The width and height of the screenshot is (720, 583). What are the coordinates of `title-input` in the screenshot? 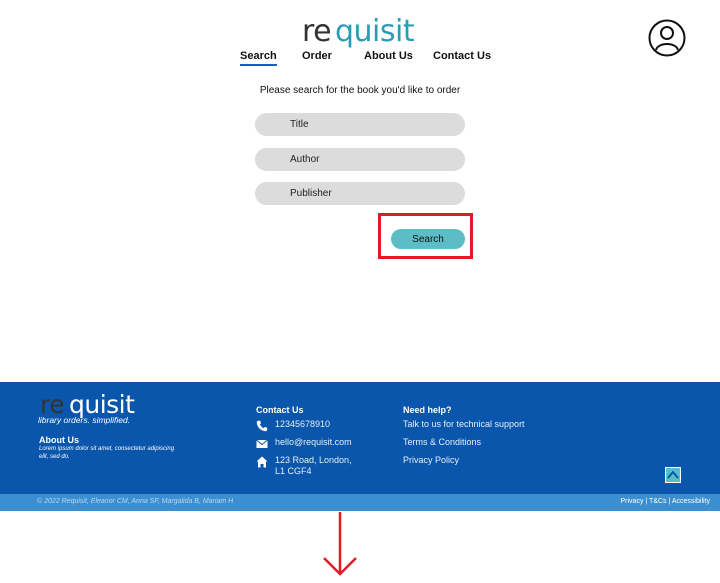 It's located at (360, 124).